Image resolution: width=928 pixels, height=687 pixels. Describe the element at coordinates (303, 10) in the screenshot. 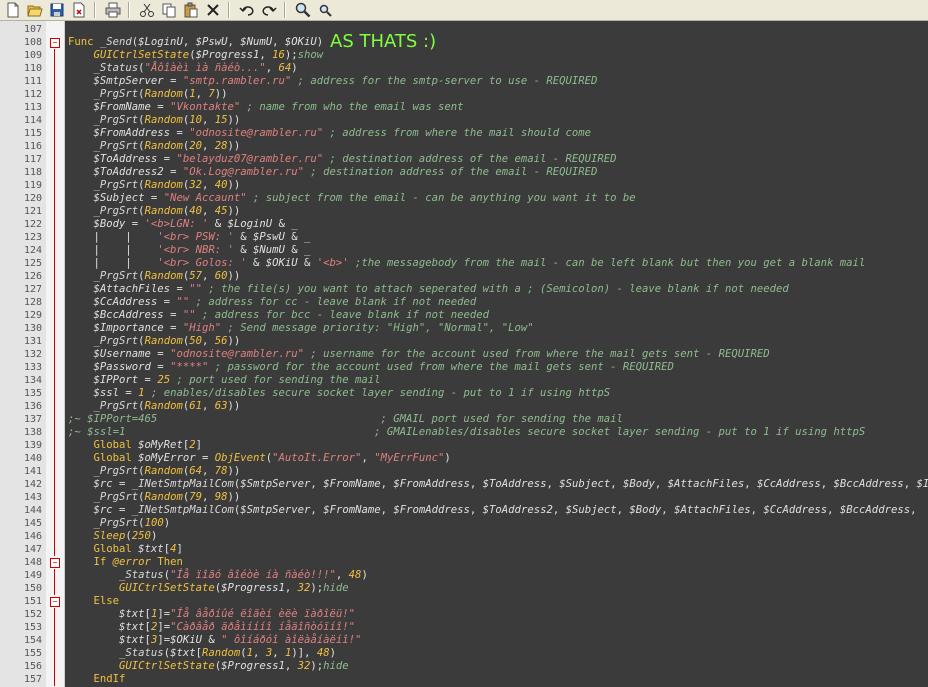

I see `find-button` at that location.